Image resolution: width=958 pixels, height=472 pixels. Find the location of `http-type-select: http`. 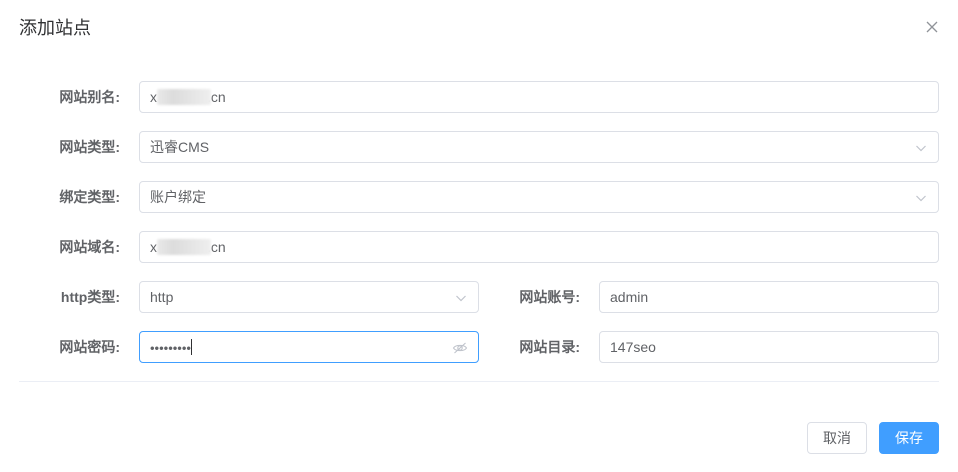

http-type-select: http is located at coordinates (309, 297).